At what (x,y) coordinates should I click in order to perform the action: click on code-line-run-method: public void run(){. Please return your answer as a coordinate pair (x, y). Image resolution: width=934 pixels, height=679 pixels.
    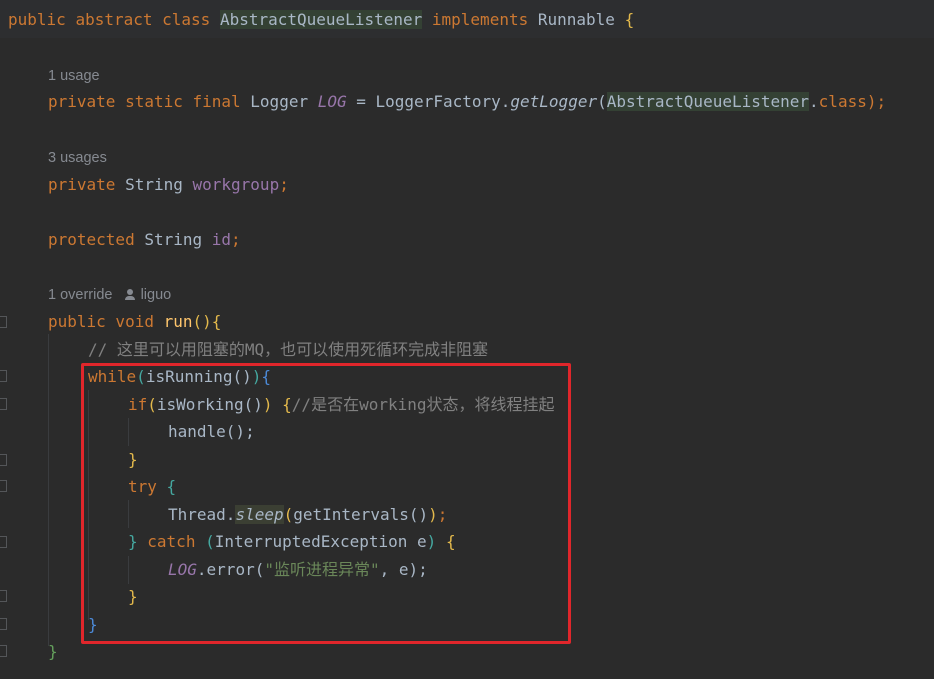
    Looking at the image, I should click on (134, 322).